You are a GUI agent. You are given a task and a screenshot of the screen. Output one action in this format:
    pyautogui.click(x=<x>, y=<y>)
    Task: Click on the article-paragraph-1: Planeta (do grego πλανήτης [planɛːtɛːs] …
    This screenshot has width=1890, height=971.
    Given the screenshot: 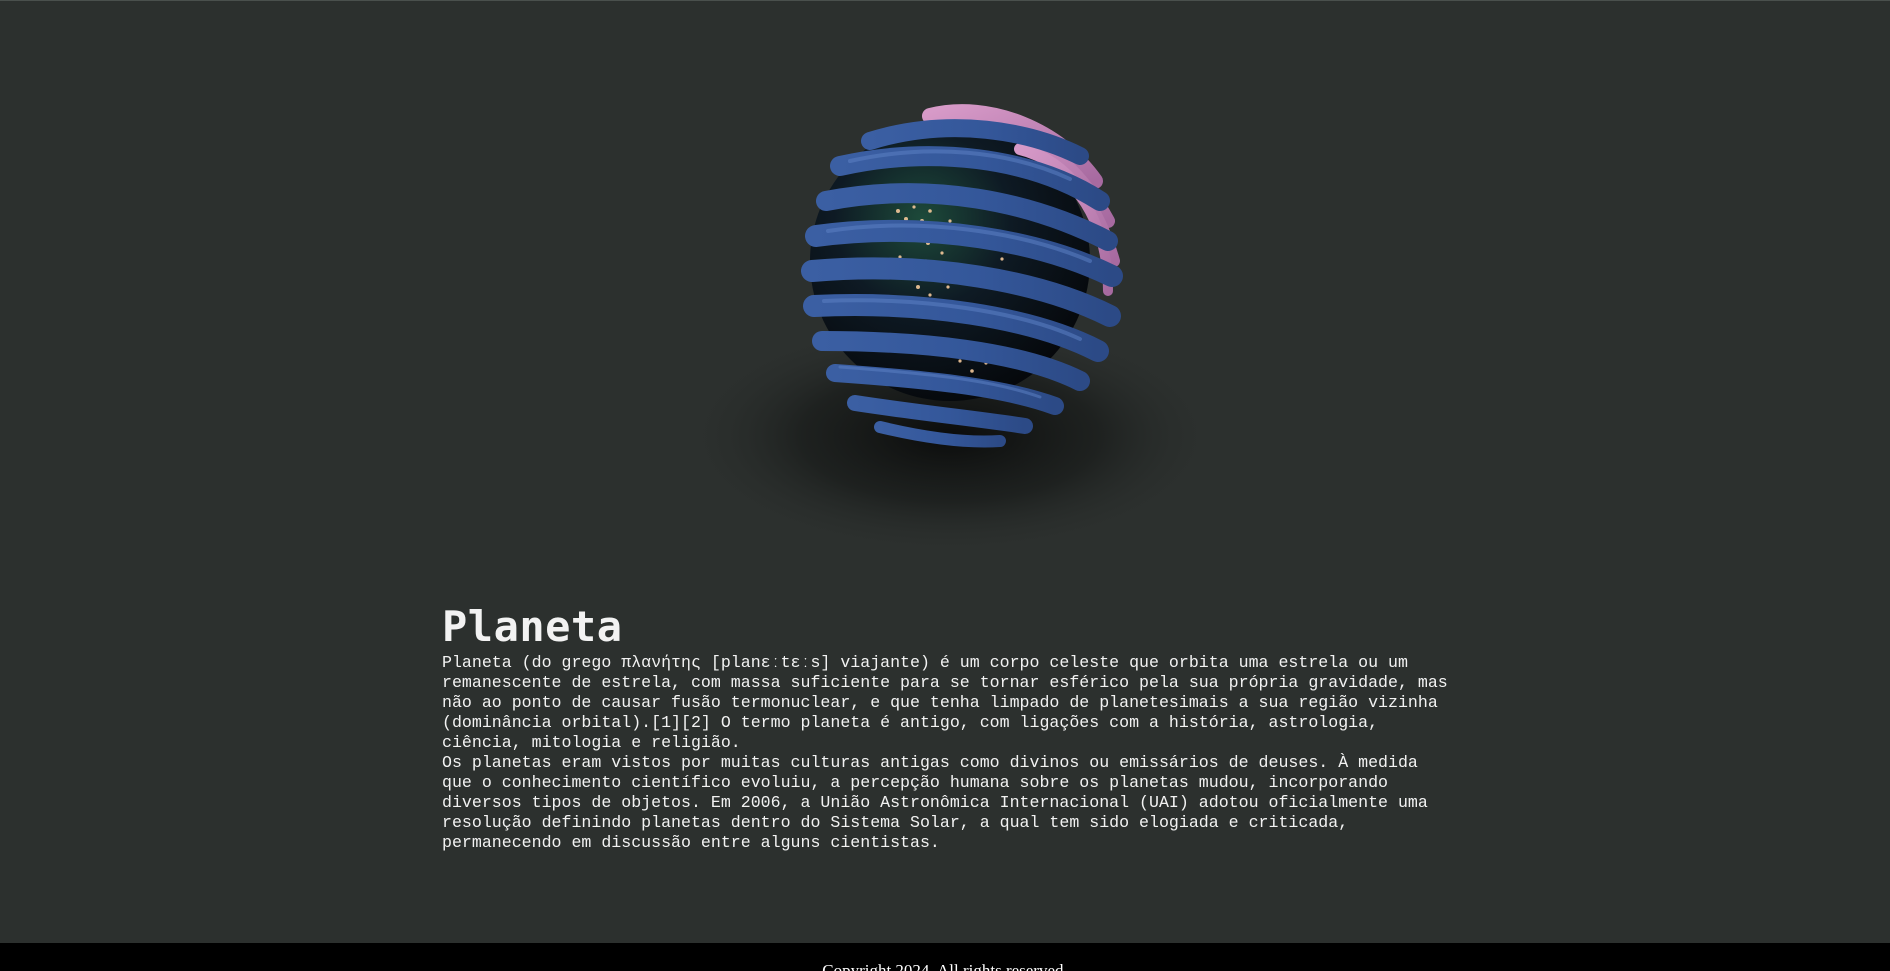 What is the action you would take?
    pyautogui.click(x=945, y=702)
    